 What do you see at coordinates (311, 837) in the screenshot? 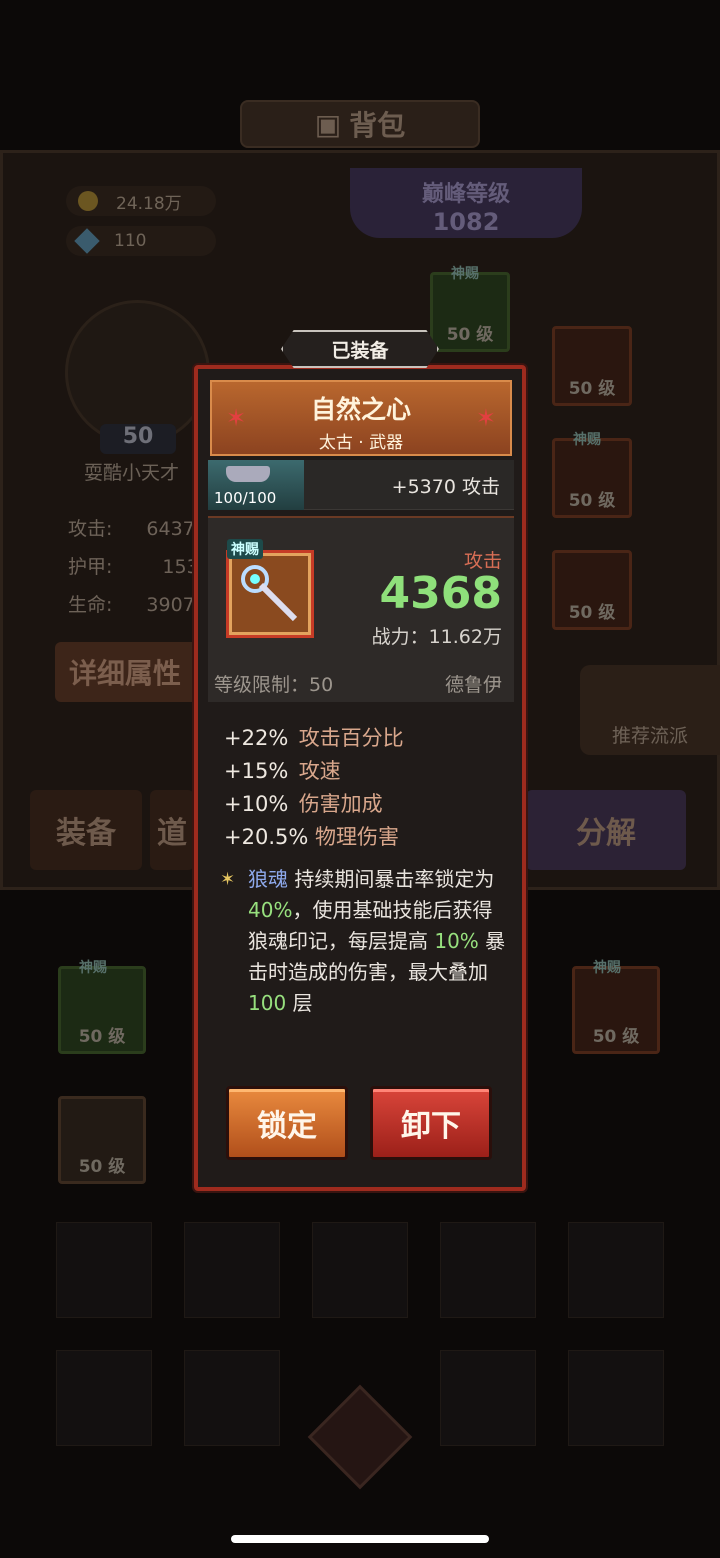
I see `affix-row: +20.5% 物理伤害` at bounding box center [311, 837].